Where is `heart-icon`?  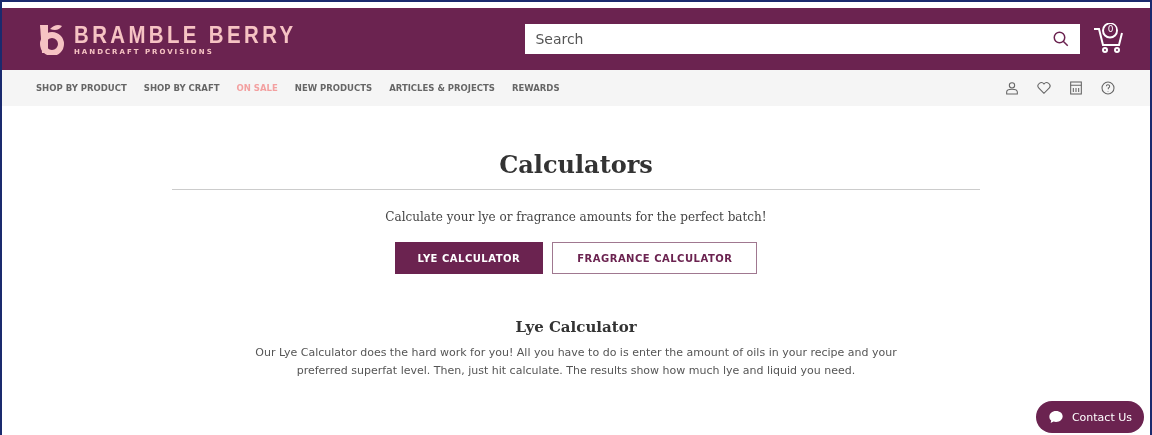
heart-icon is located at coordinates (1044, 88).